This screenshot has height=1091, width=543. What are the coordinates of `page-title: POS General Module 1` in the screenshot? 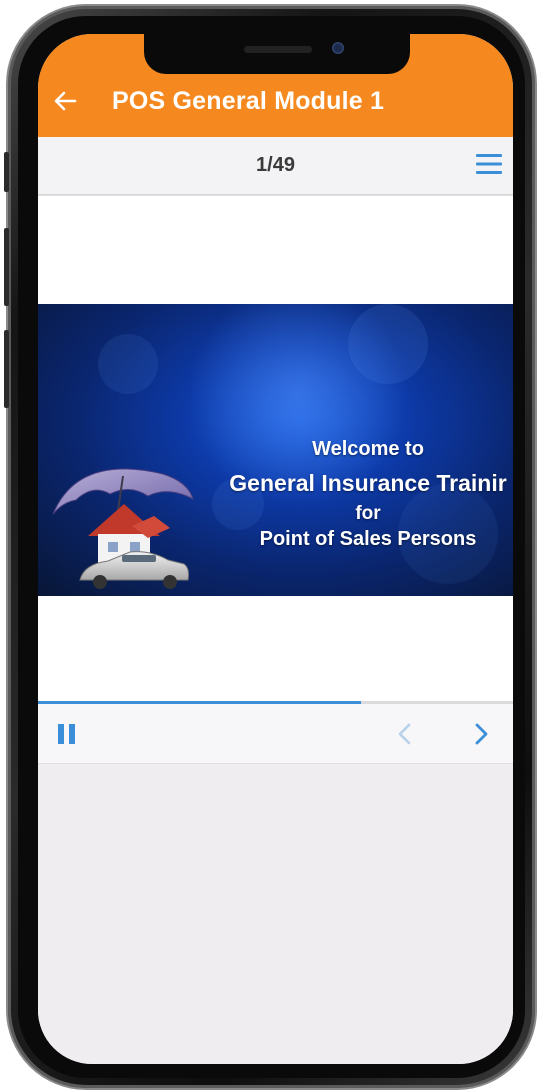 It's located at (248, 101).